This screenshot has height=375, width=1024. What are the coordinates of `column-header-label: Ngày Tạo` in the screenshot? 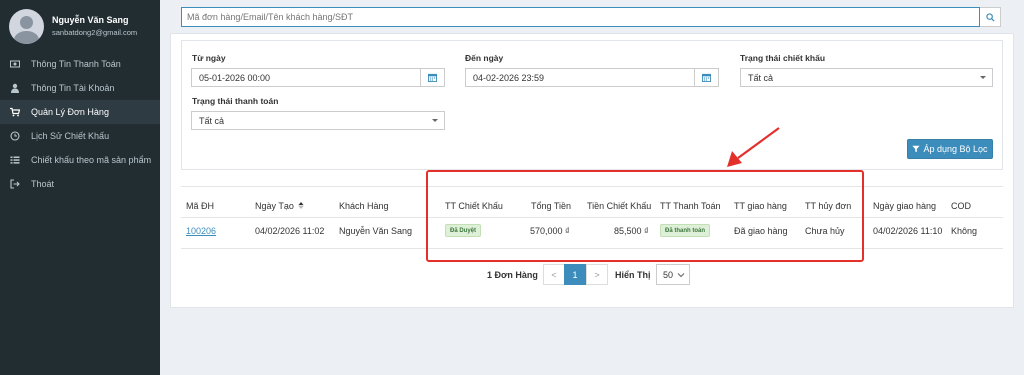 It's located at (274, 206).